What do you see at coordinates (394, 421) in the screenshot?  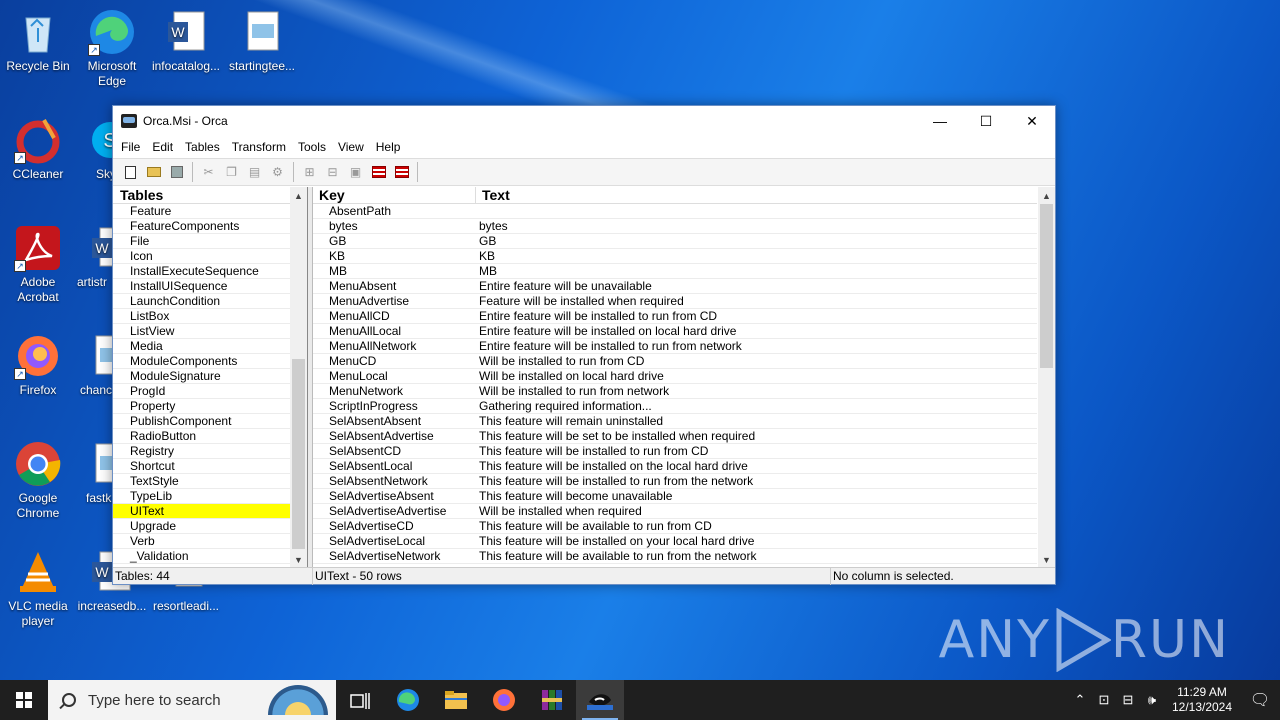 I see `cell-key: SelAbsentAbsent` at bounding box center [394, 421].